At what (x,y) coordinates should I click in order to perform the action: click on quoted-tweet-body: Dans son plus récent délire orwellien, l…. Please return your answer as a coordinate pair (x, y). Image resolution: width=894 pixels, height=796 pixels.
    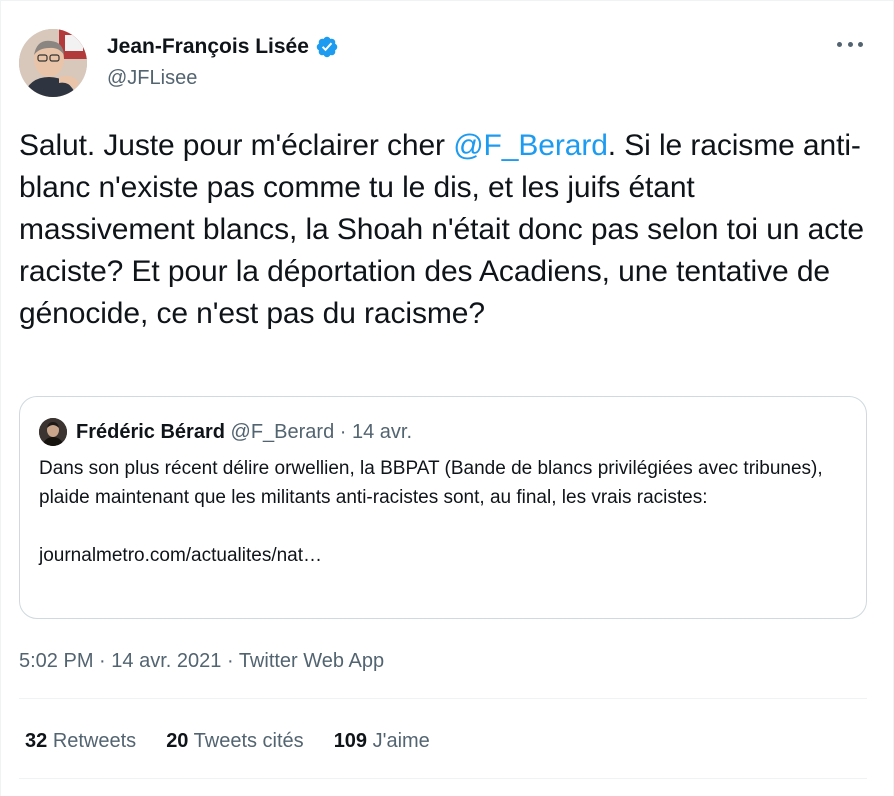
    Looking at the image, I should click on (449, 512).